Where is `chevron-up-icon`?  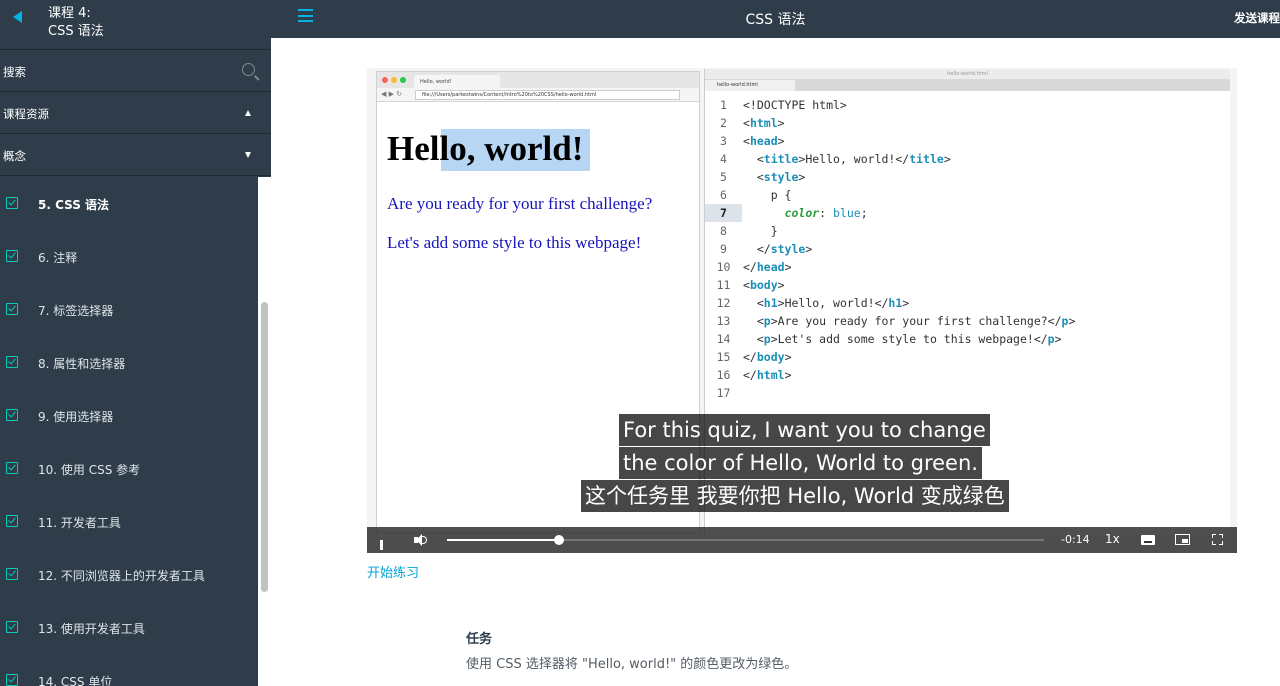
chevron-up-icon is located at coordinates (248, 113).